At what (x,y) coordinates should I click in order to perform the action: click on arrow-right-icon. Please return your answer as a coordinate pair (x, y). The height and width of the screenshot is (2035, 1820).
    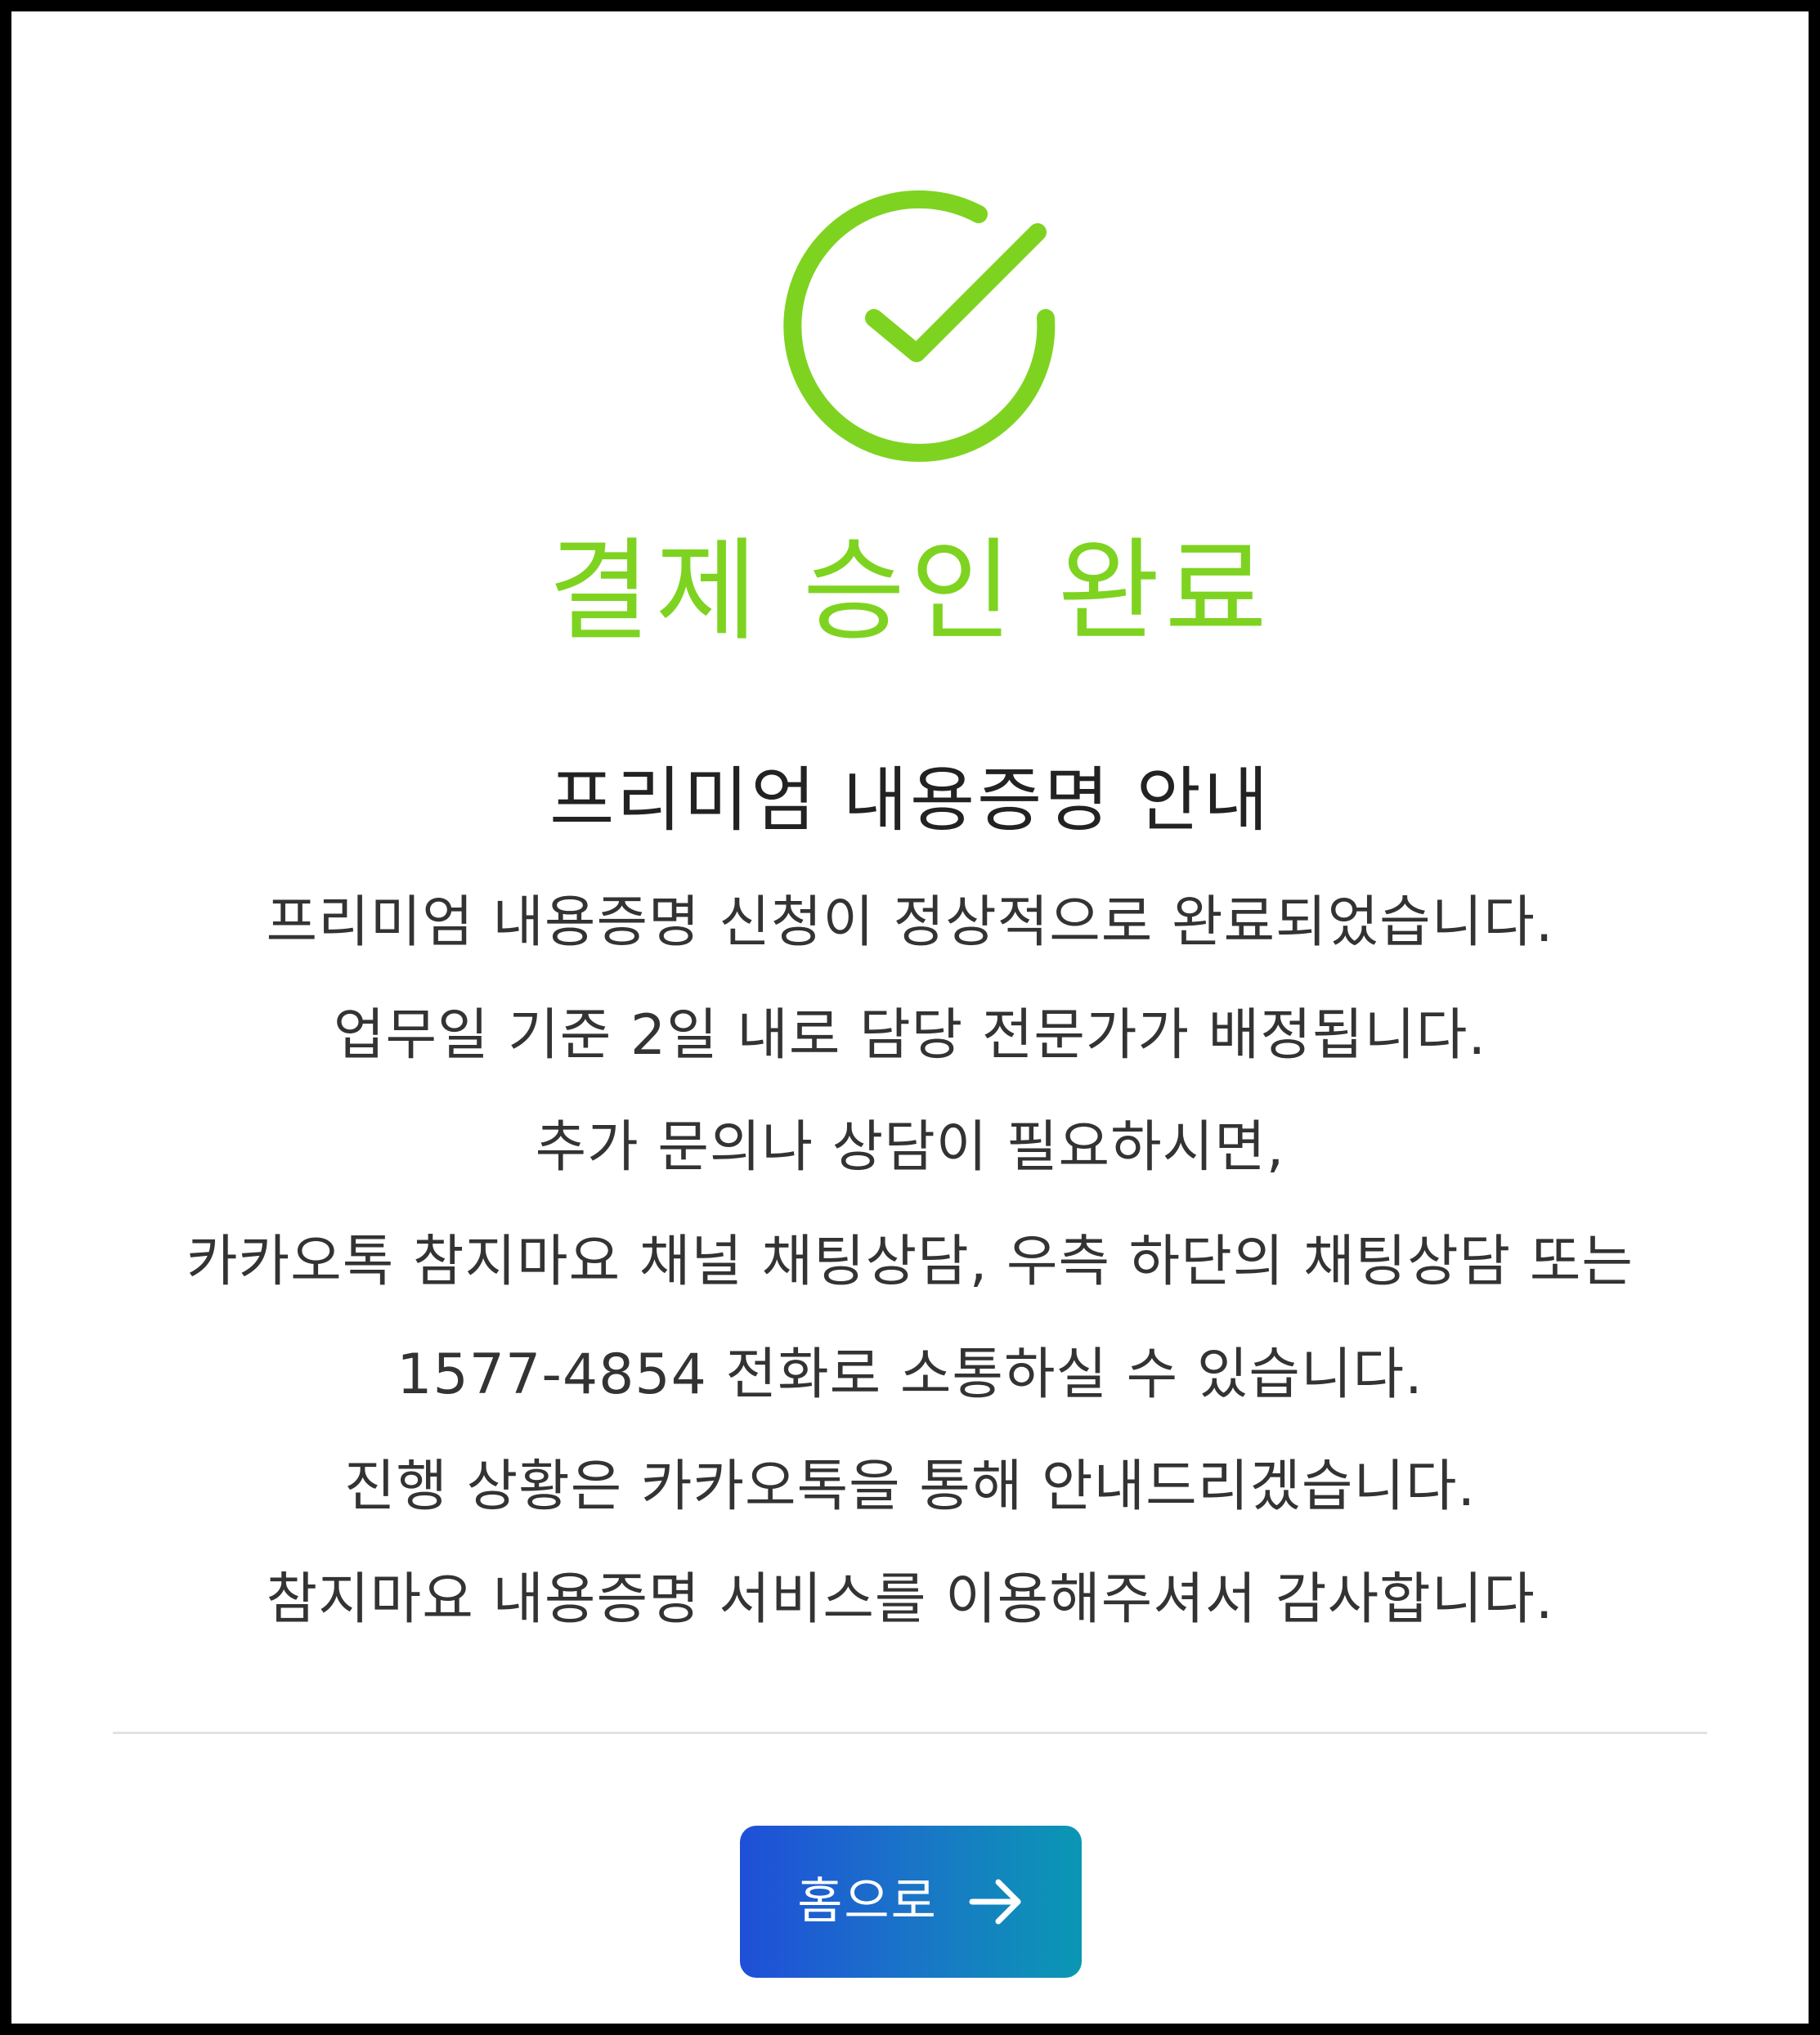
    Looking at the image, I should click on (995, 1902).